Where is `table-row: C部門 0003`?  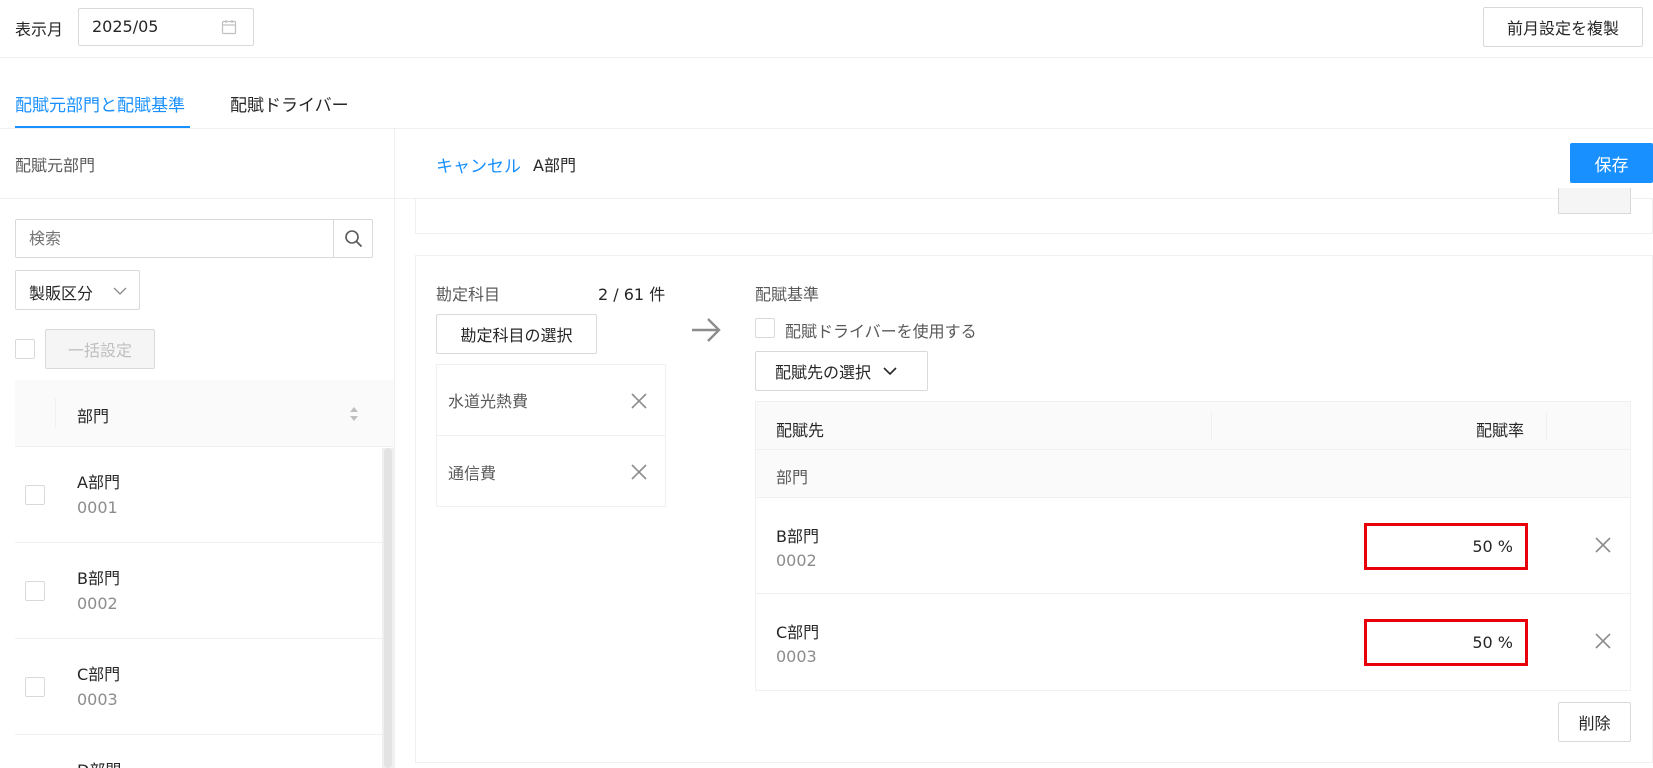 table-row: C部門 0003 is located at coordinates (198, 687).